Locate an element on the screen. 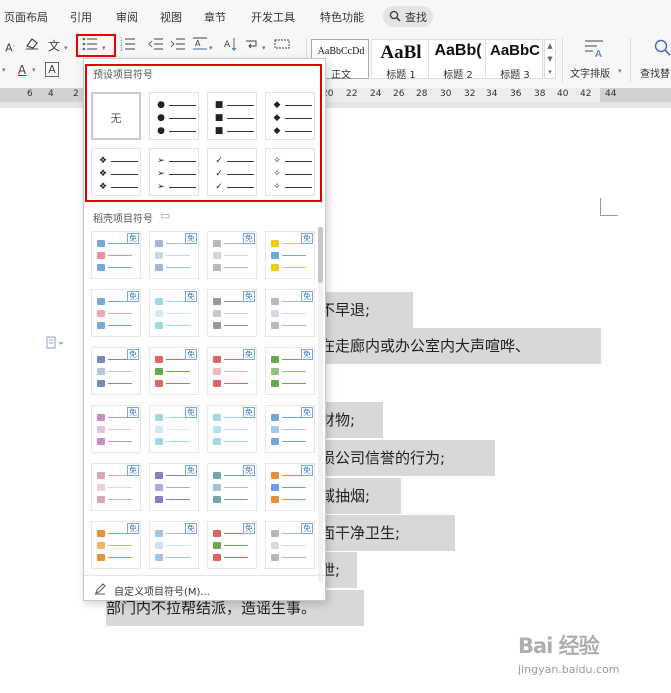 This screenshot has height=693, width=671. style-heading-3: AaBbC 标题 3 is located at coordinates (514, 60).